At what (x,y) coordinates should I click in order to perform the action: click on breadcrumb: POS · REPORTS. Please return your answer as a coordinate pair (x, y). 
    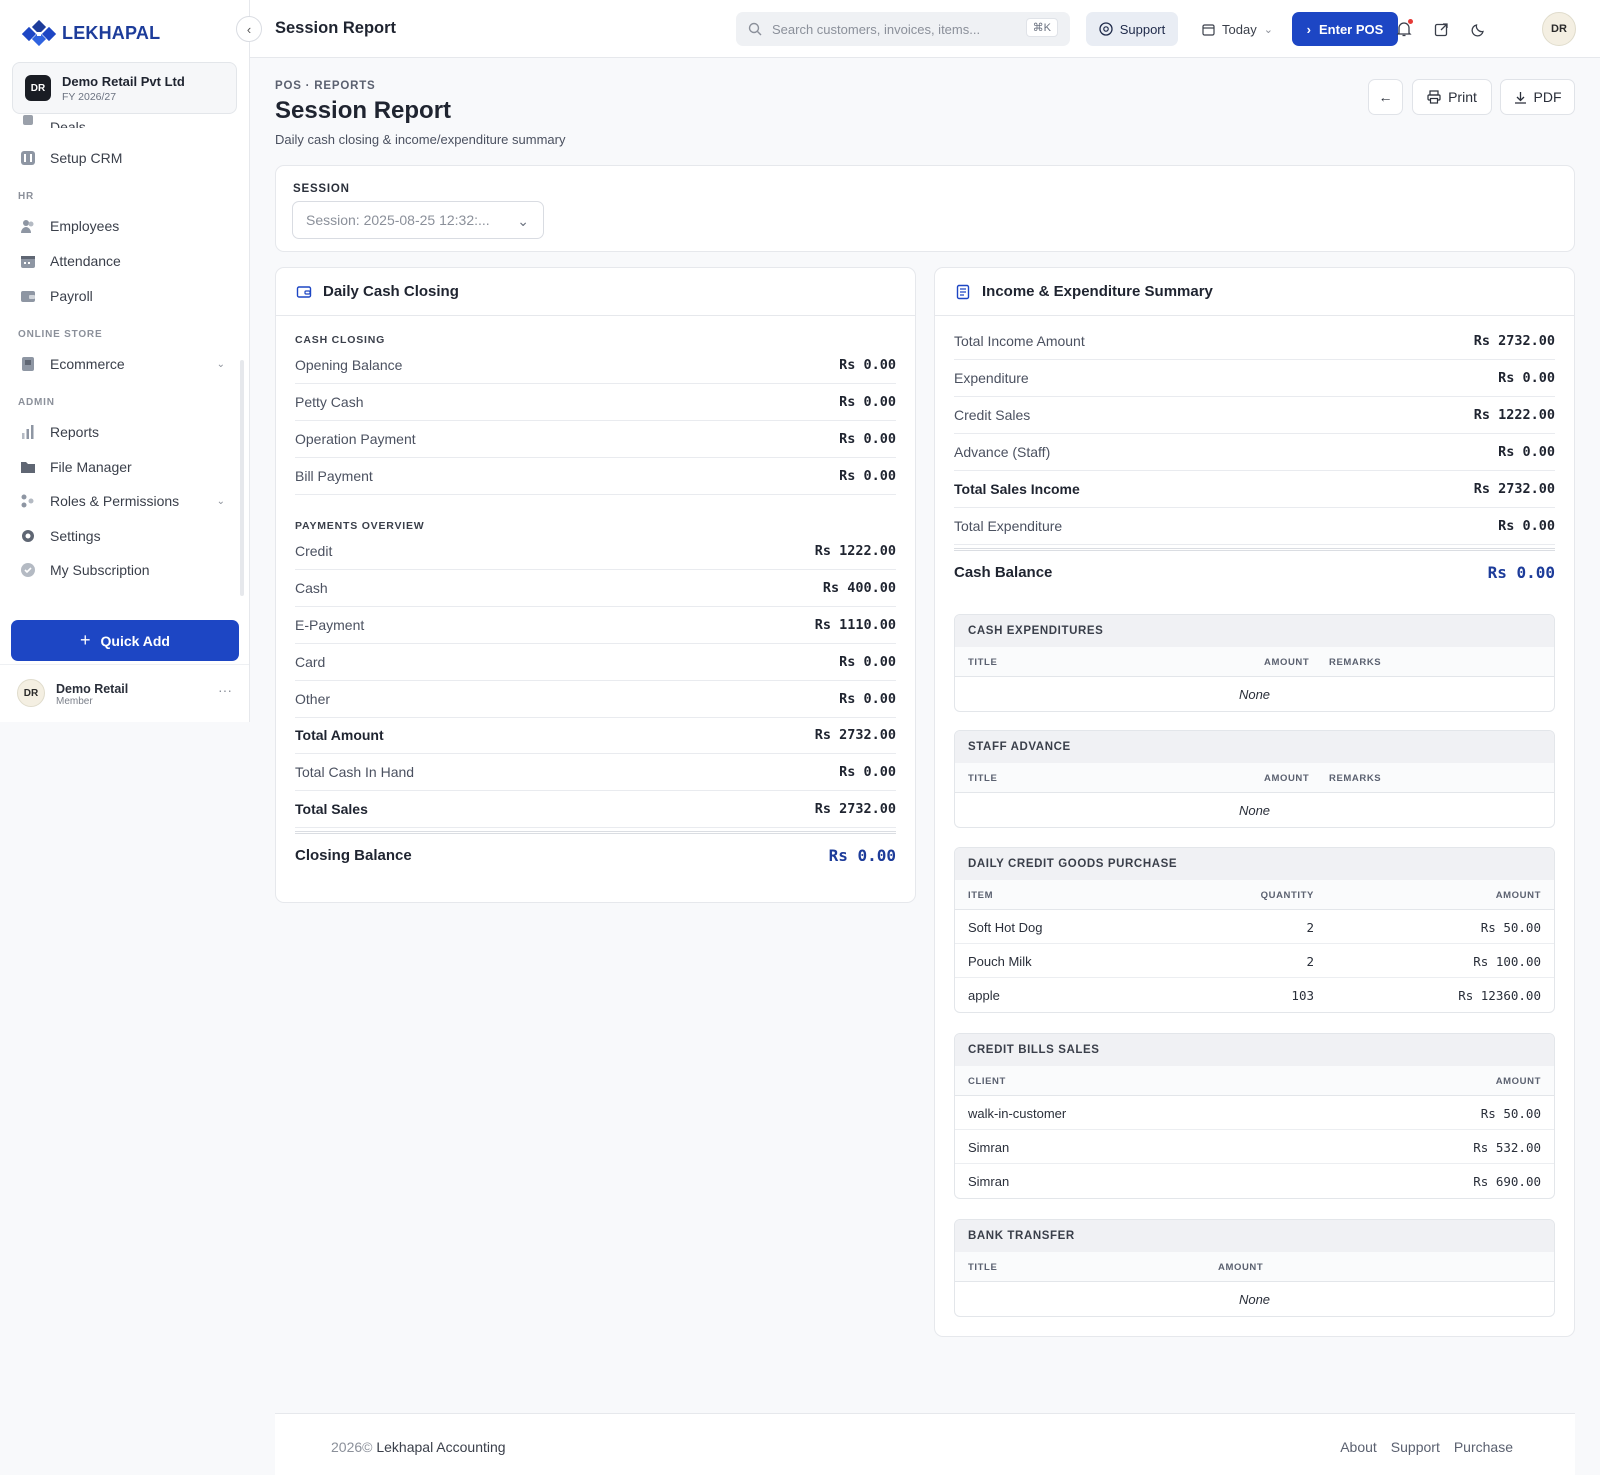
    Looking at the image, I should click on (325, 86).